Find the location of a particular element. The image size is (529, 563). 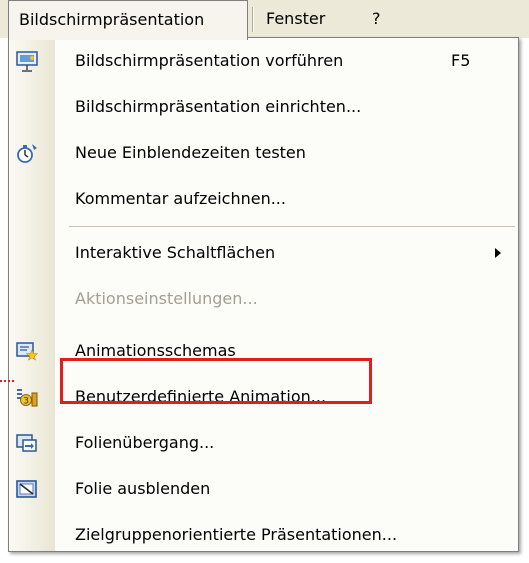

menu-item-action-buttons: Interaktive Schaltflächen is located at coordinates (263, 253).